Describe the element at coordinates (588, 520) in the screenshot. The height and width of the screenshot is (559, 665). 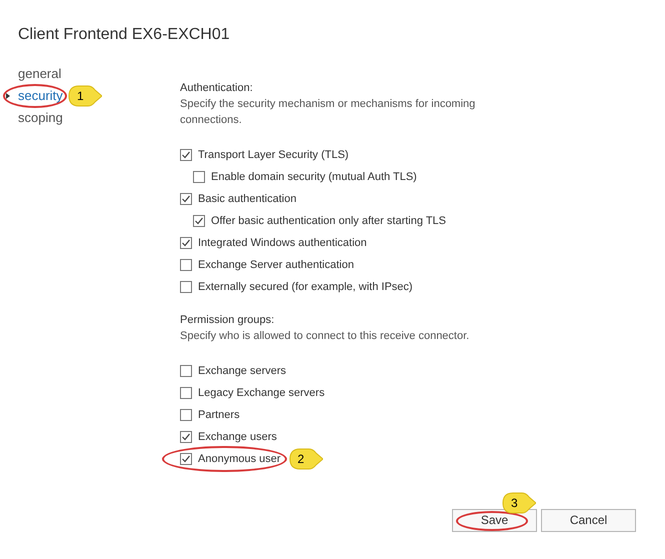
I see `dialog-button: Cancel` at that location.